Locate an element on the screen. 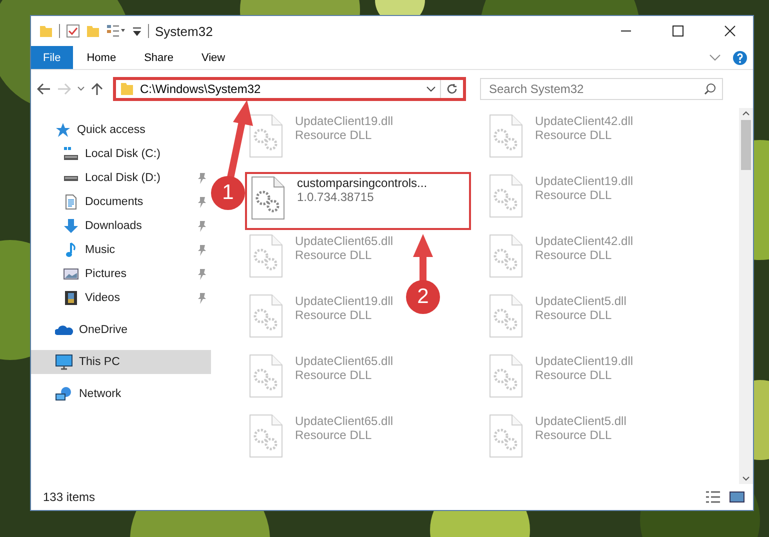  nav-item: Local Disk (C:) is located at coordinates (121, 154).